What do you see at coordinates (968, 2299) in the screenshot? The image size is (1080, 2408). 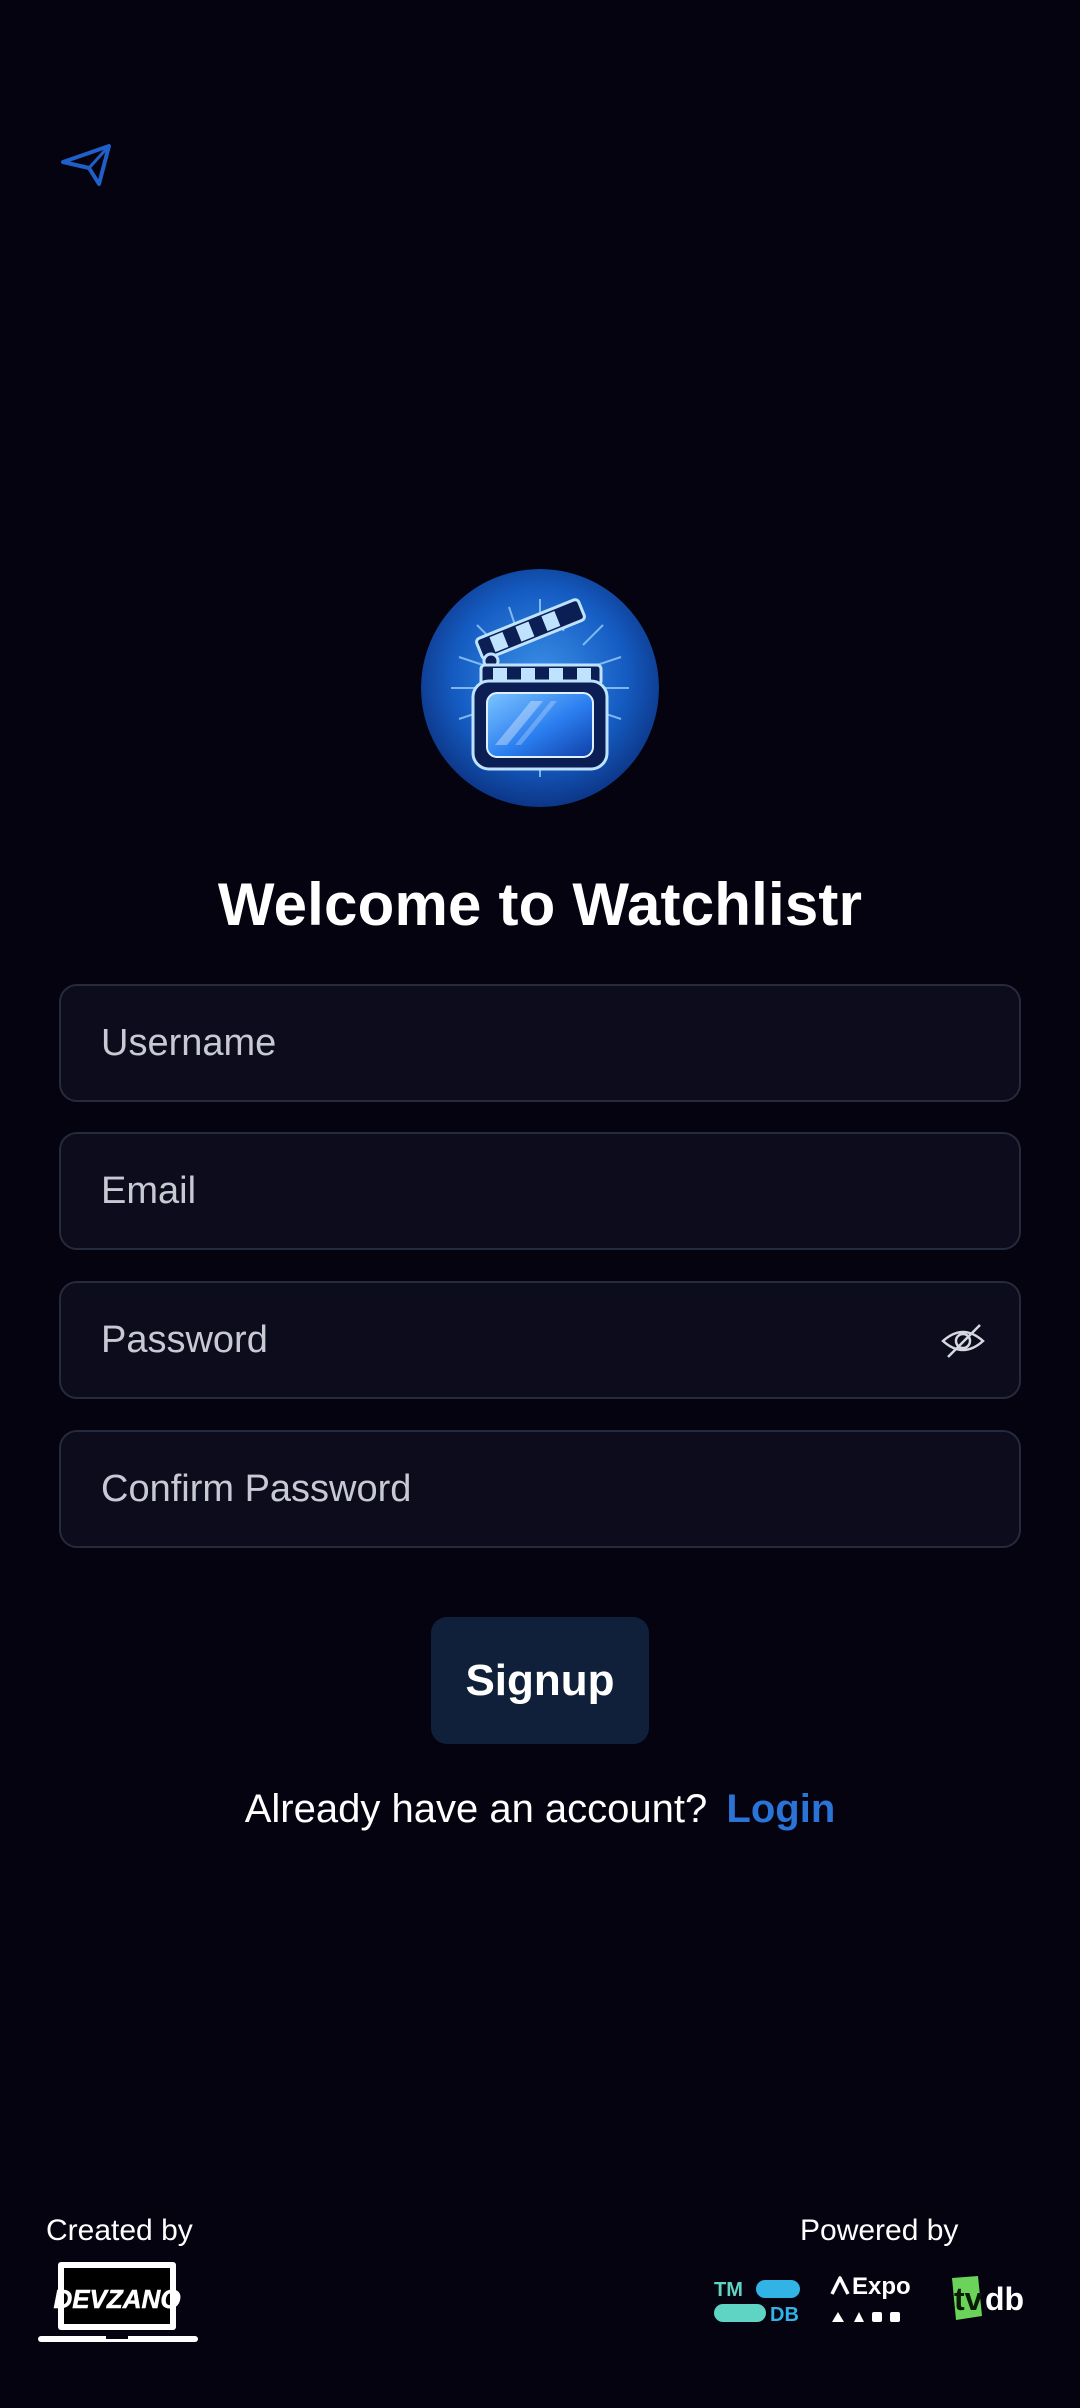 I see `tvdb-logo-text-tv: tv` at bounding box center [968, 2299].